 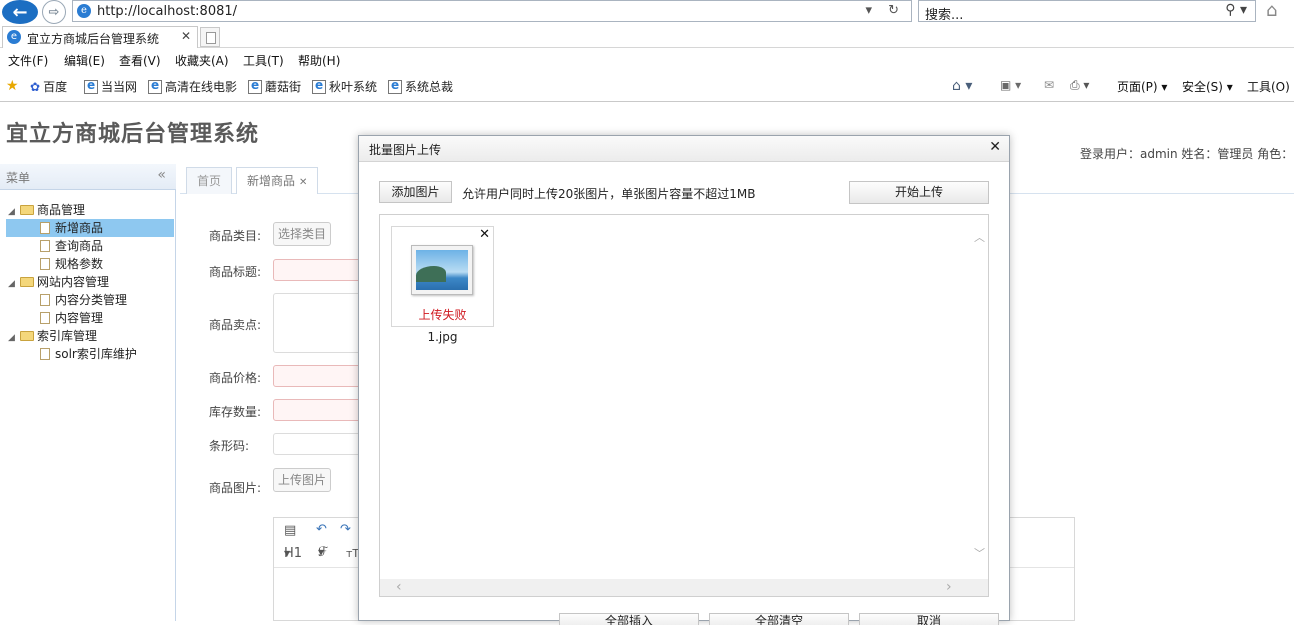 I want to click on mail-icon: ✉, so click(x=1049, y=85).